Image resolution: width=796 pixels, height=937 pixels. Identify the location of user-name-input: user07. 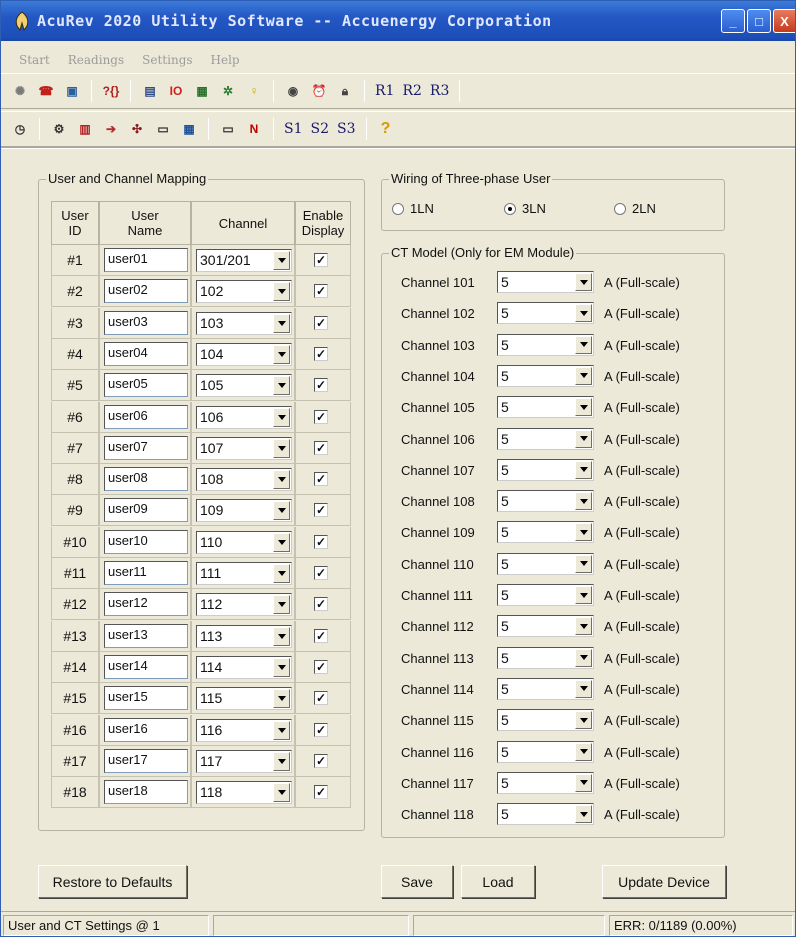
(146, 447).